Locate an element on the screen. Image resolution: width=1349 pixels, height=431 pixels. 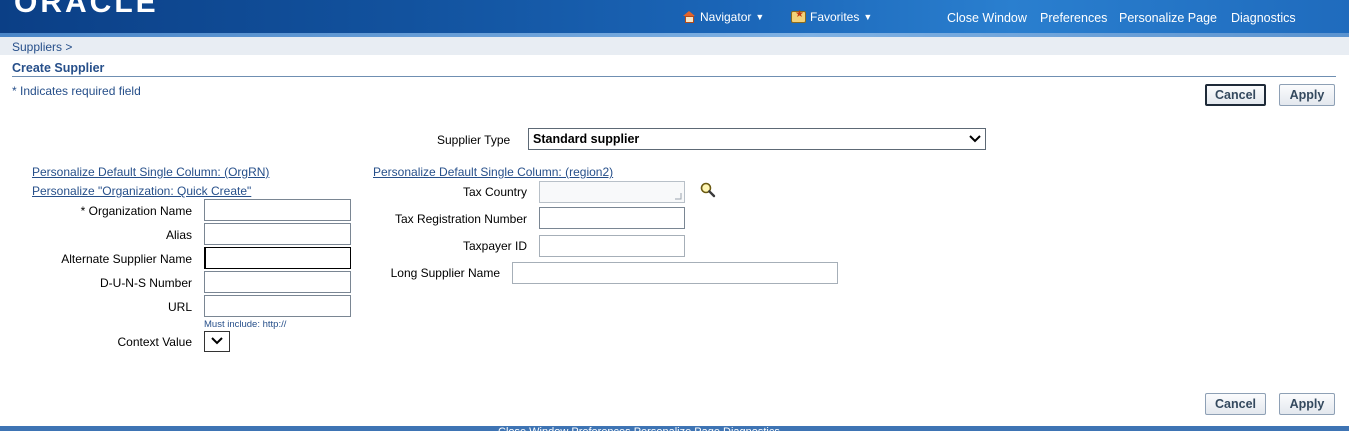
breadcrumb-bar is located at coordinates (674, 46).